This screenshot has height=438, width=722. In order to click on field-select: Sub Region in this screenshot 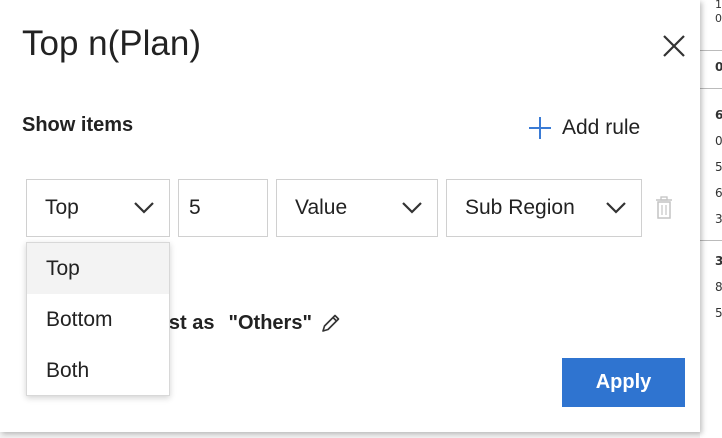, I will do `click(544, 208)`.